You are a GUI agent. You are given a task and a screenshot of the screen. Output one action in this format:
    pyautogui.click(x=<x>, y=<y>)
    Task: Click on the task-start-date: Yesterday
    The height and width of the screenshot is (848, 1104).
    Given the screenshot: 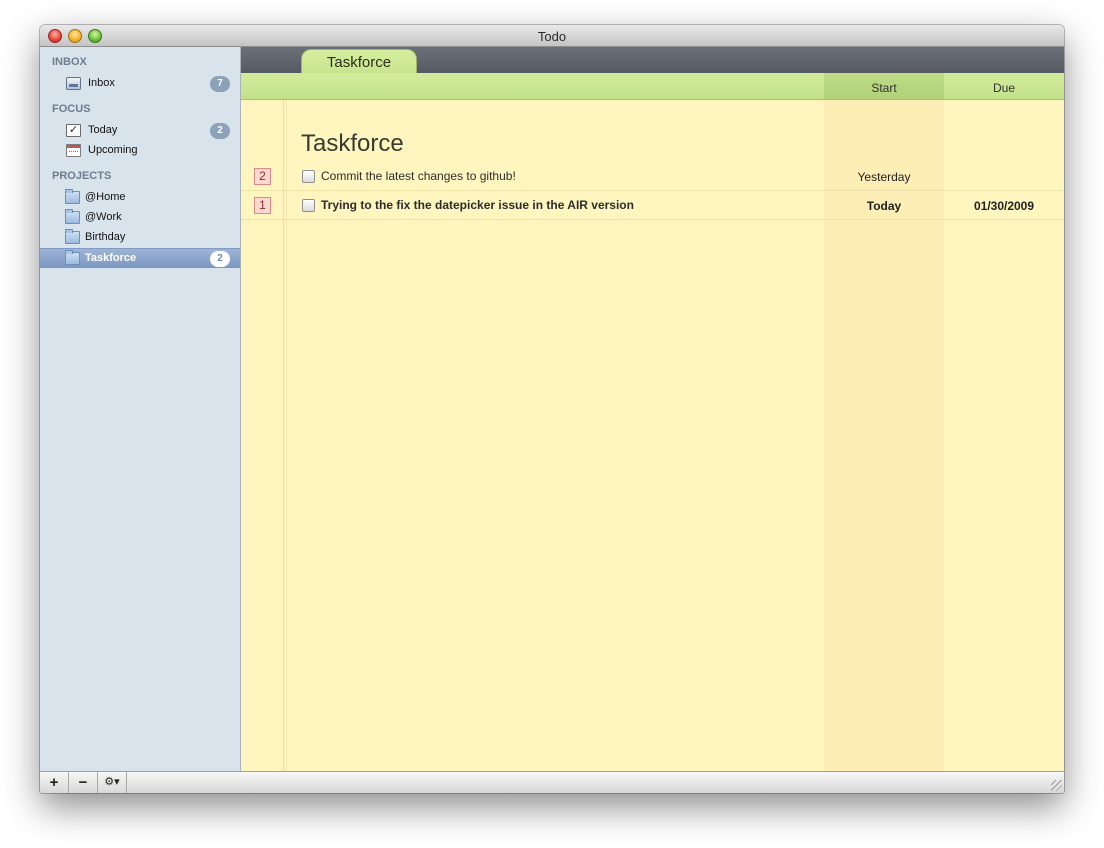 What is the action you would take?
    pyautogui.click(x=884, y=177)
    